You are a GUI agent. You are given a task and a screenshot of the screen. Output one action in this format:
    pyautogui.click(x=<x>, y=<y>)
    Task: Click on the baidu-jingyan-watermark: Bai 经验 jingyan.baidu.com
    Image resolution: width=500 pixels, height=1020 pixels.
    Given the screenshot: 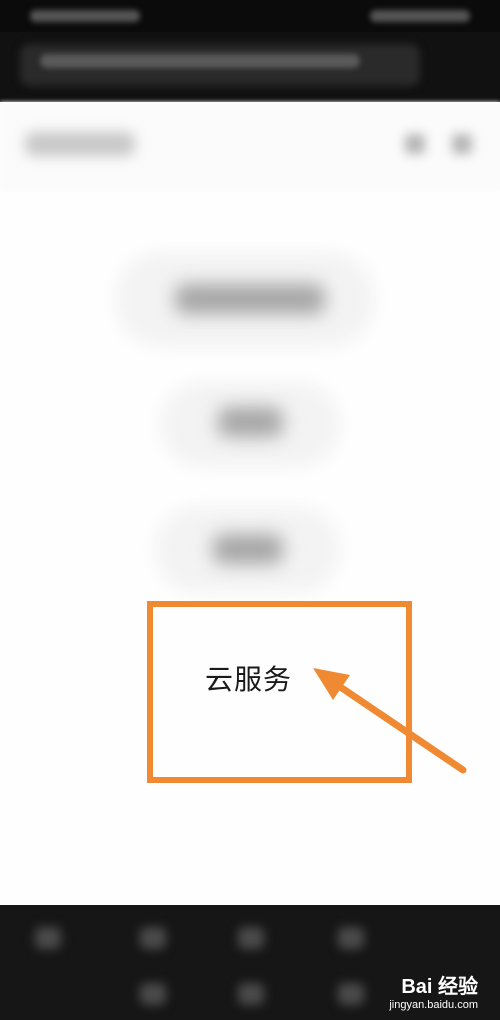 What is the action you would take?
    pyautogui.click(x=433, y=994)
    